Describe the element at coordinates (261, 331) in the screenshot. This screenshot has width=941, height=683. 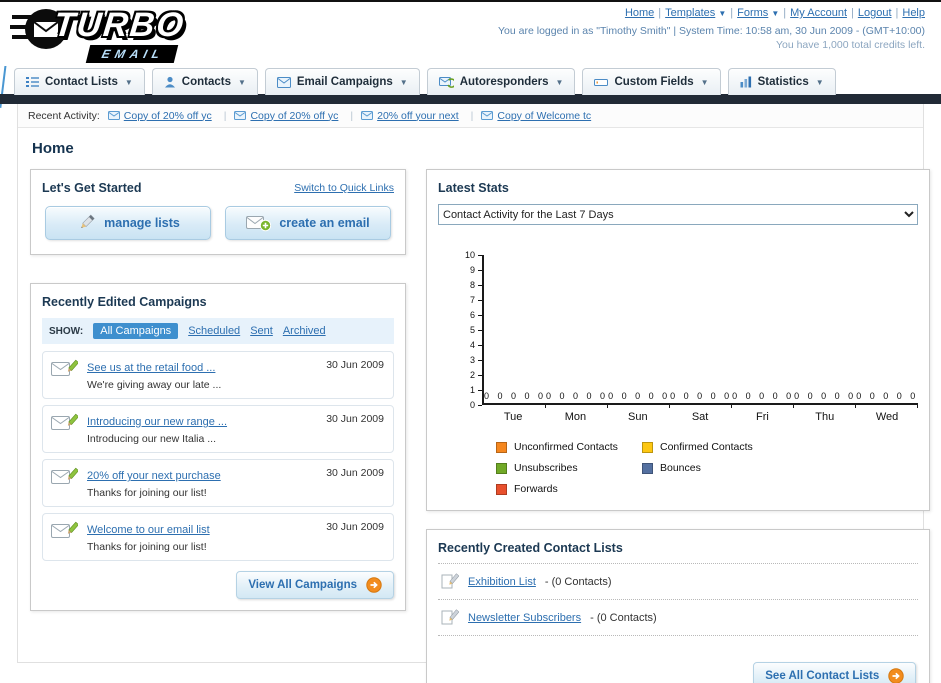
I see `filter-tab-sent: Sent` at that location.